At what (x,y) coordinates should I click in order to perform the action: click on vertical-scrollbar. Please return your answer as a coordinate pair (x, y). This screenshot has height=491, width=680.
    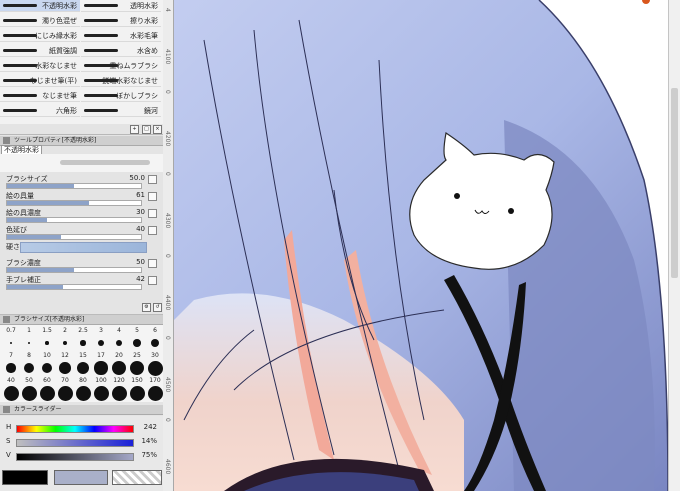
    Looking at the image, I should click on (674, 245).